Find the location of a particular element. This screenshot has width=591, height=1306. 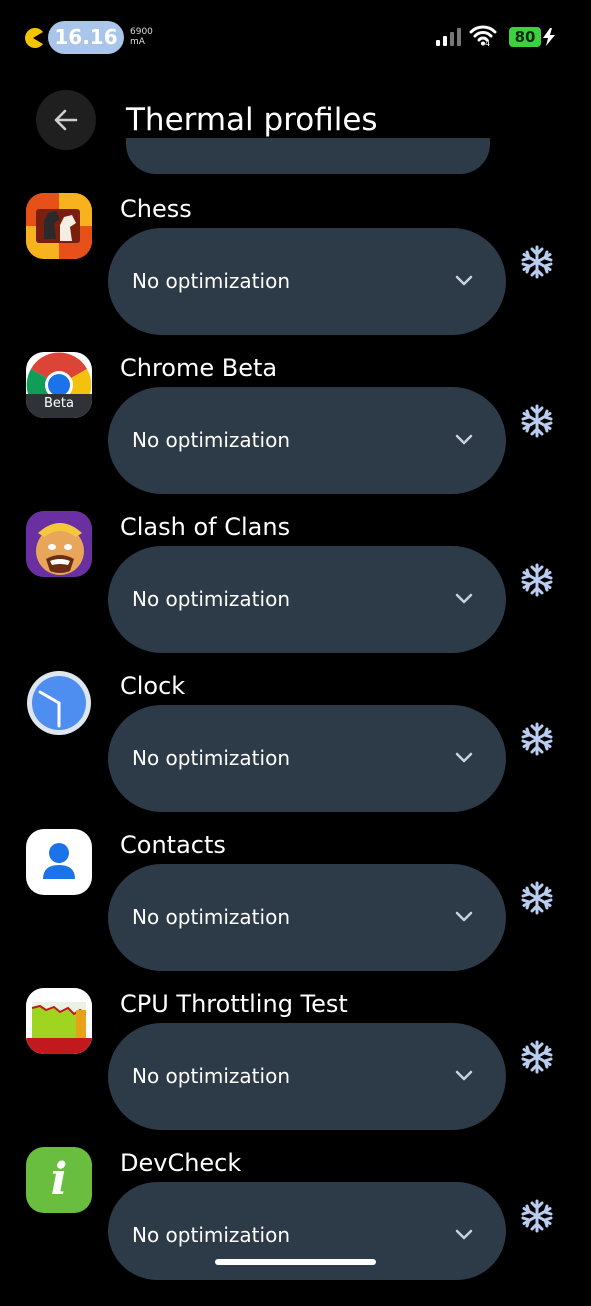

network-label: 4 is located at coordinates (488, 43).